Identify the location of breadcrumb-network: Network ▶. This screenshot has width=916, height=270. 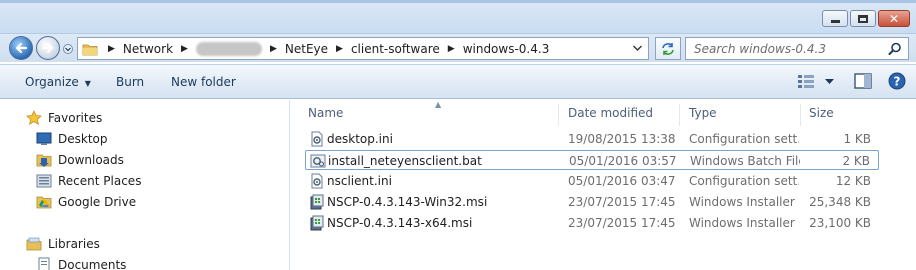
(155, 49).